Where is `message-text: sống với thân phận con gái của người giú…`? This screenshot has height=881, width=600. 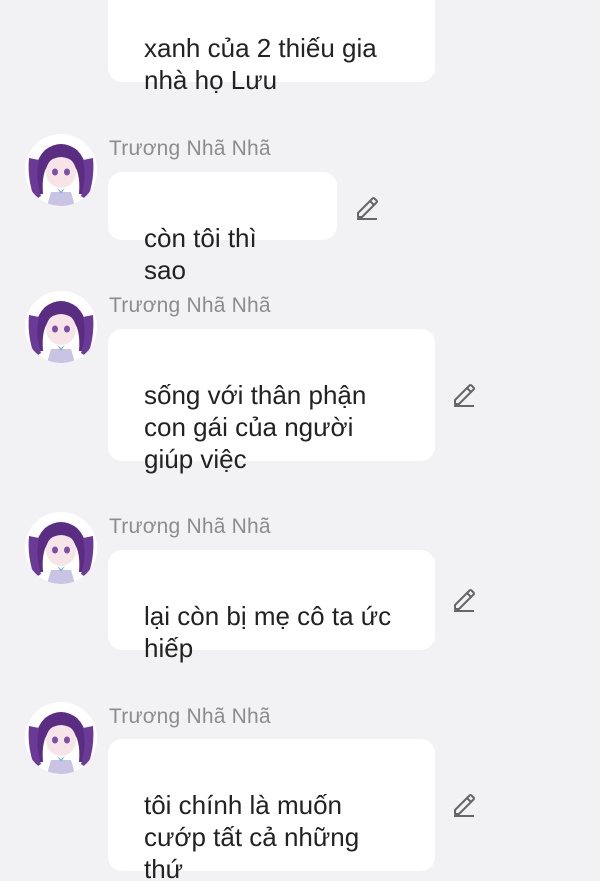
message-text: sống với thân phận con gái của người giú… is located at coordinates (255, 427).